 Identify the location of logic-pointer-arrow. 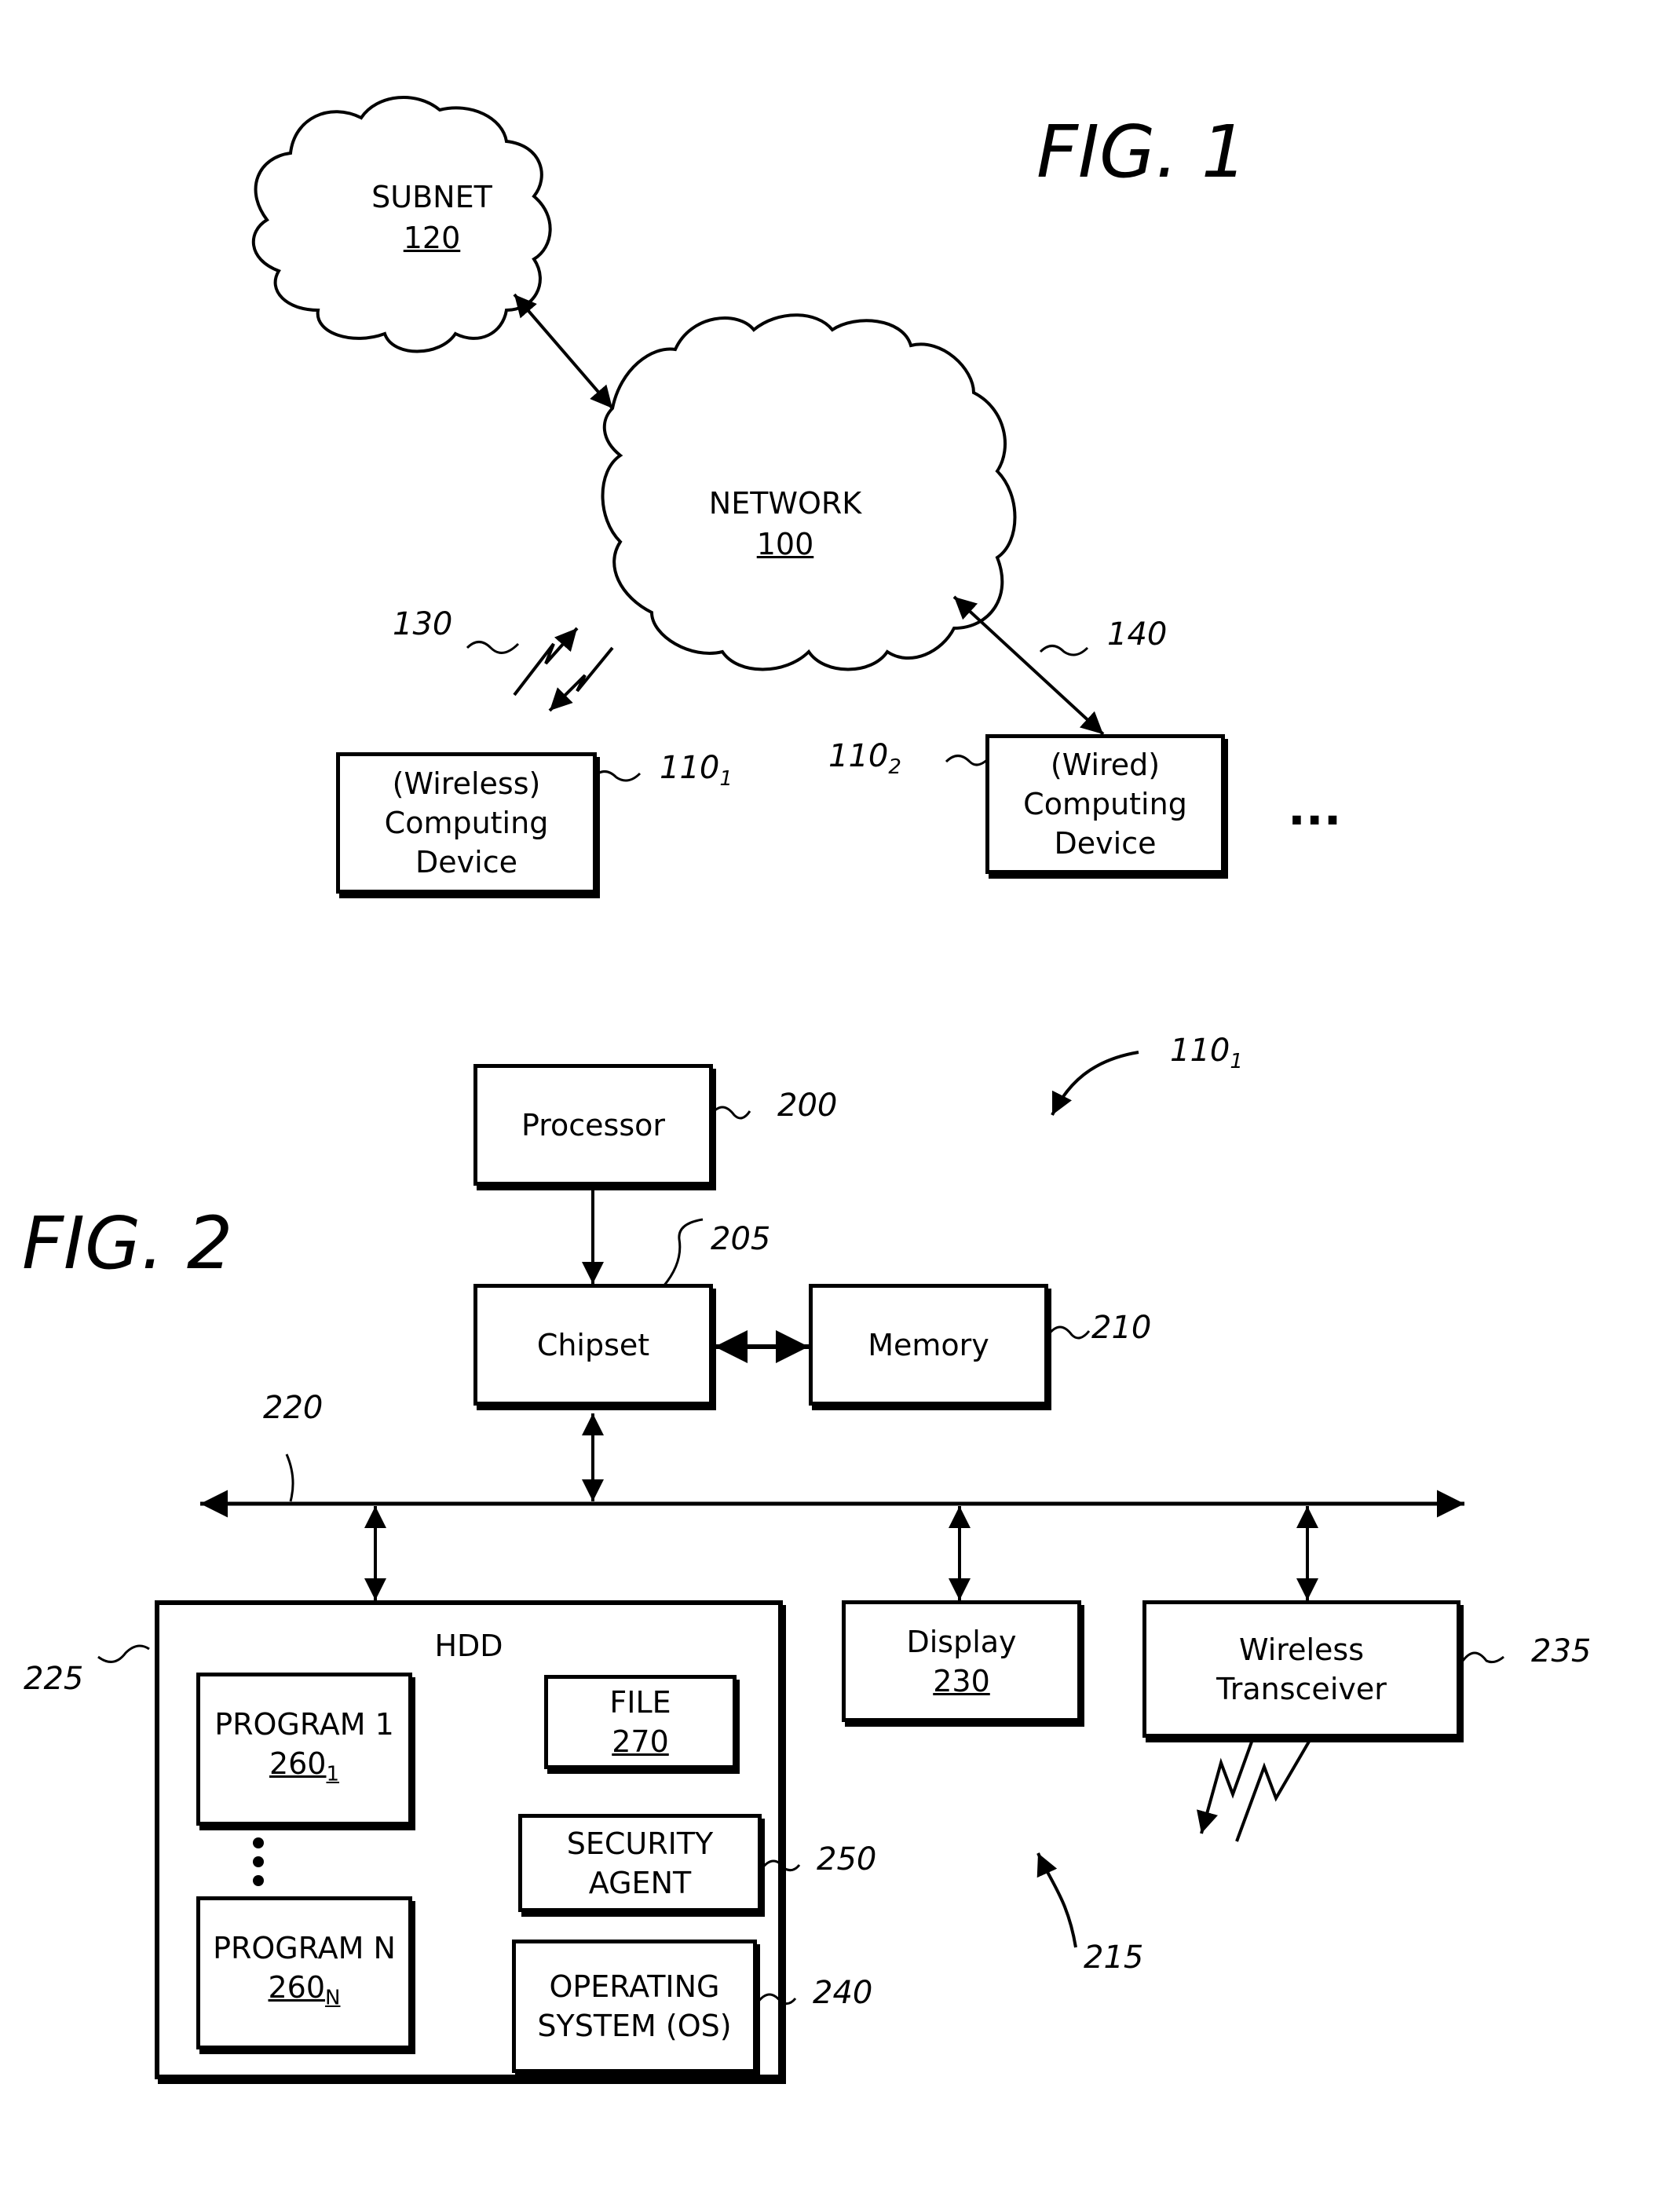
(1056, 1900).